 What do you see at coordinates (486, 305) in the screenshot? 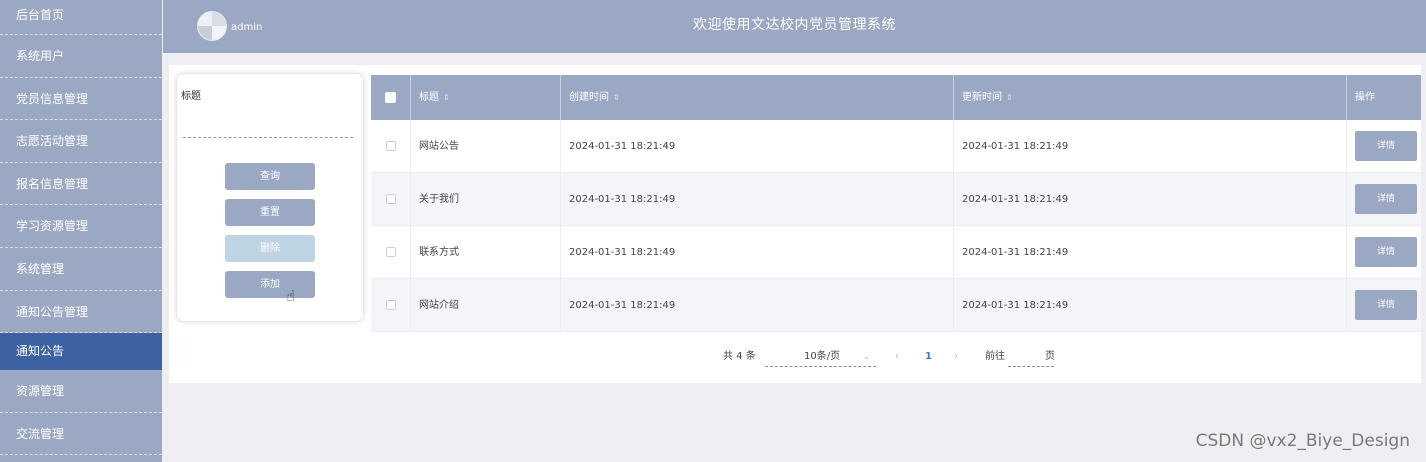
I see `cell-title: 网站介绍` at bounding box center [486, 305].